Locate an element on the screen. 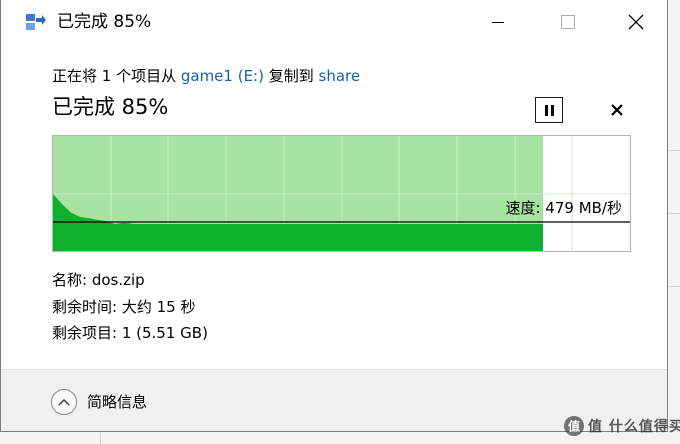  svg-text: 值 is located at coordinates (574, 426).